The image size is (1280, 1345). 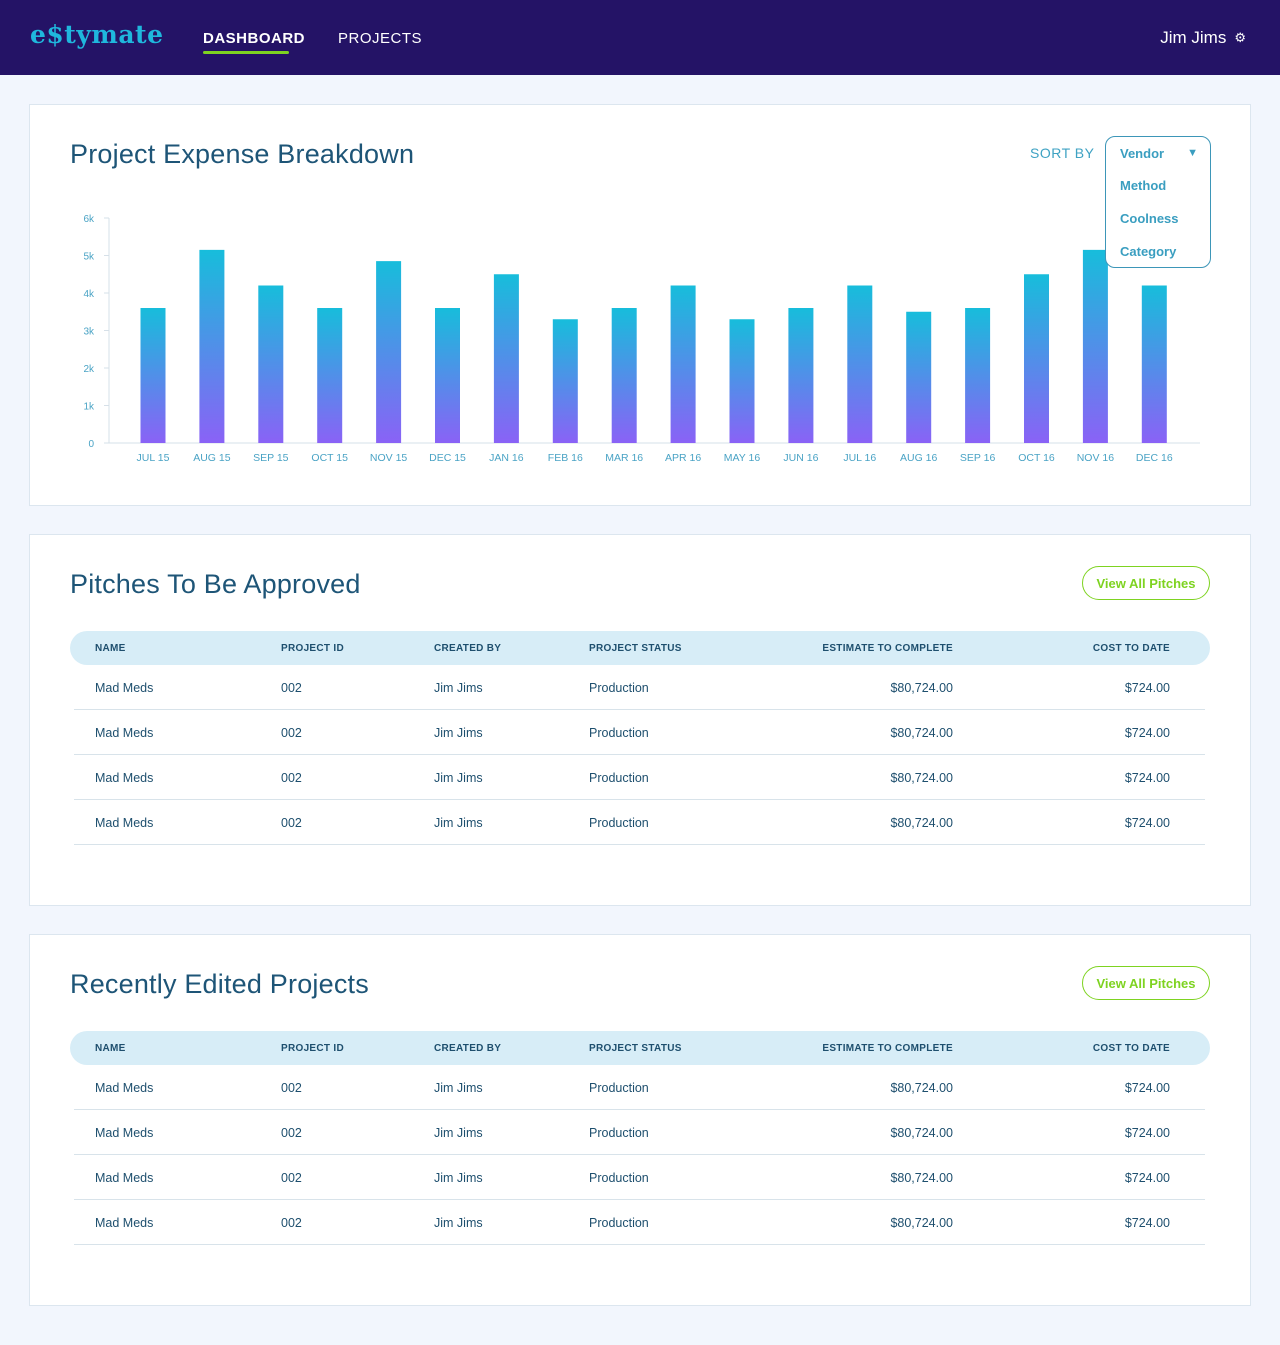 What do you see at coordinates (1096, 458) in the screenshot?
I see `x-tick-label: NOV 16` at bounding box center [1096, 458].